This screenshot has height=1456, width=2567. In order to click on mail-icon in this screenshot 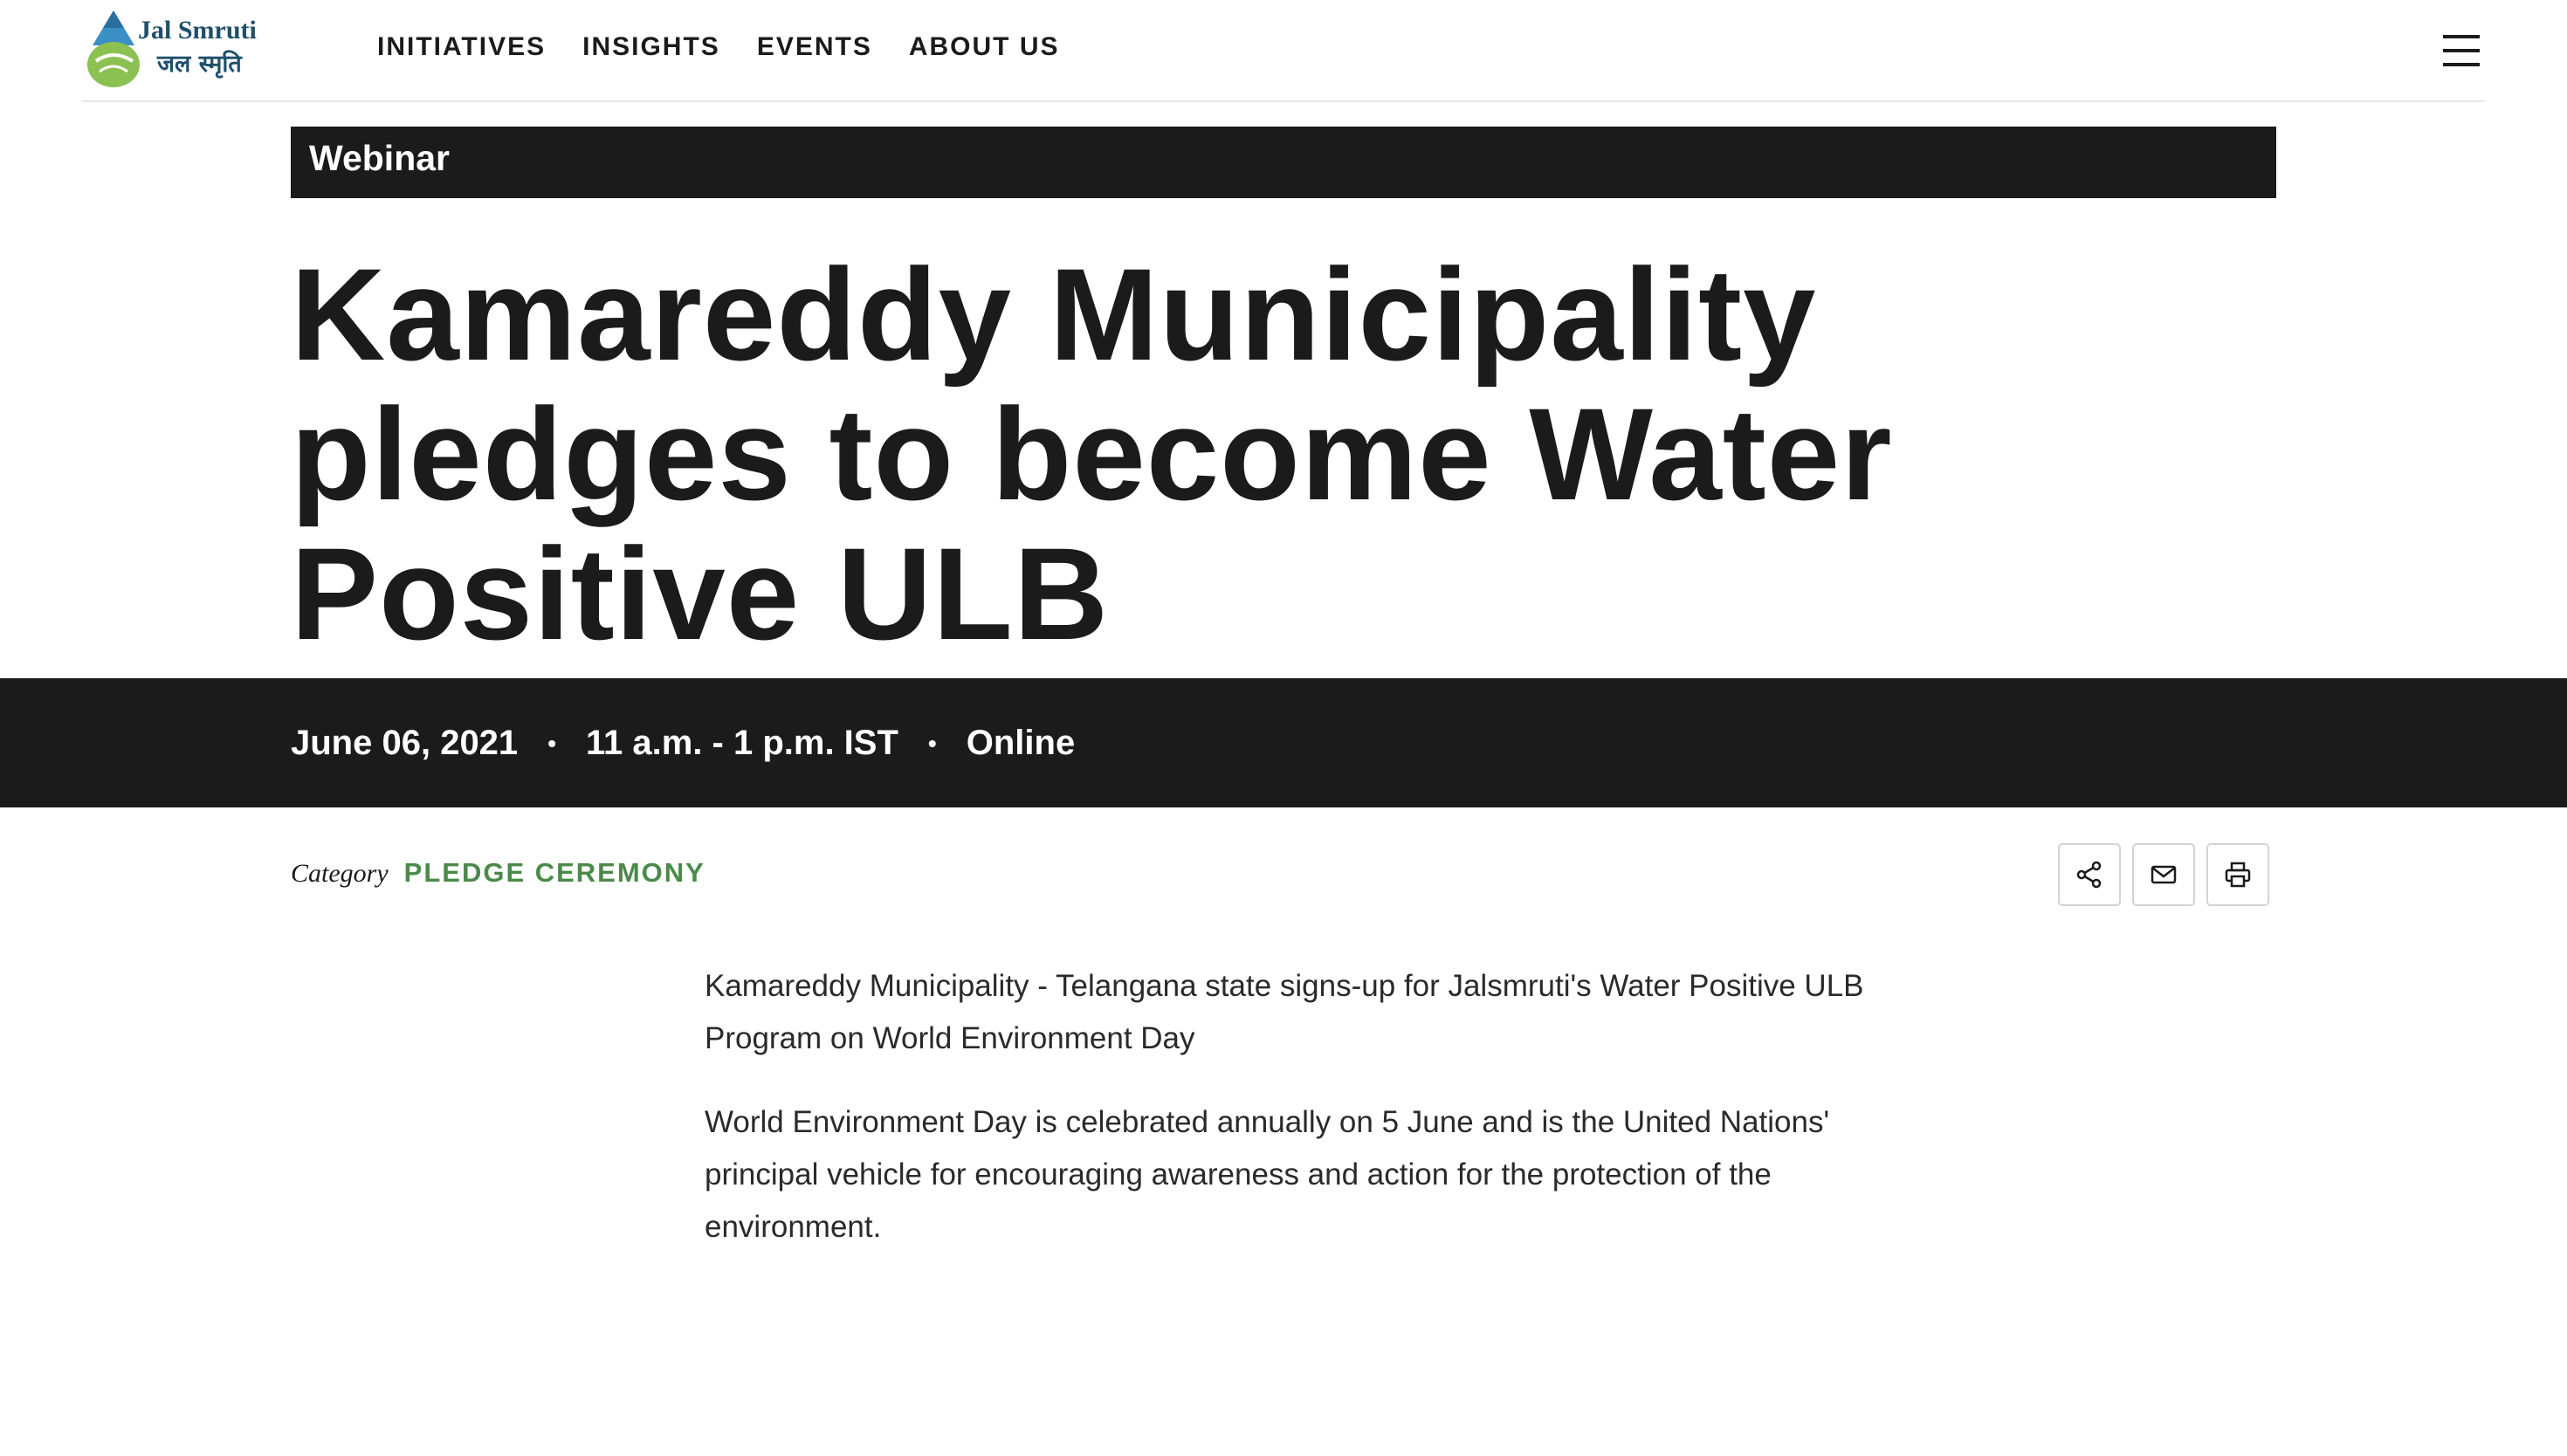, I will do `click(2164, 874)`.